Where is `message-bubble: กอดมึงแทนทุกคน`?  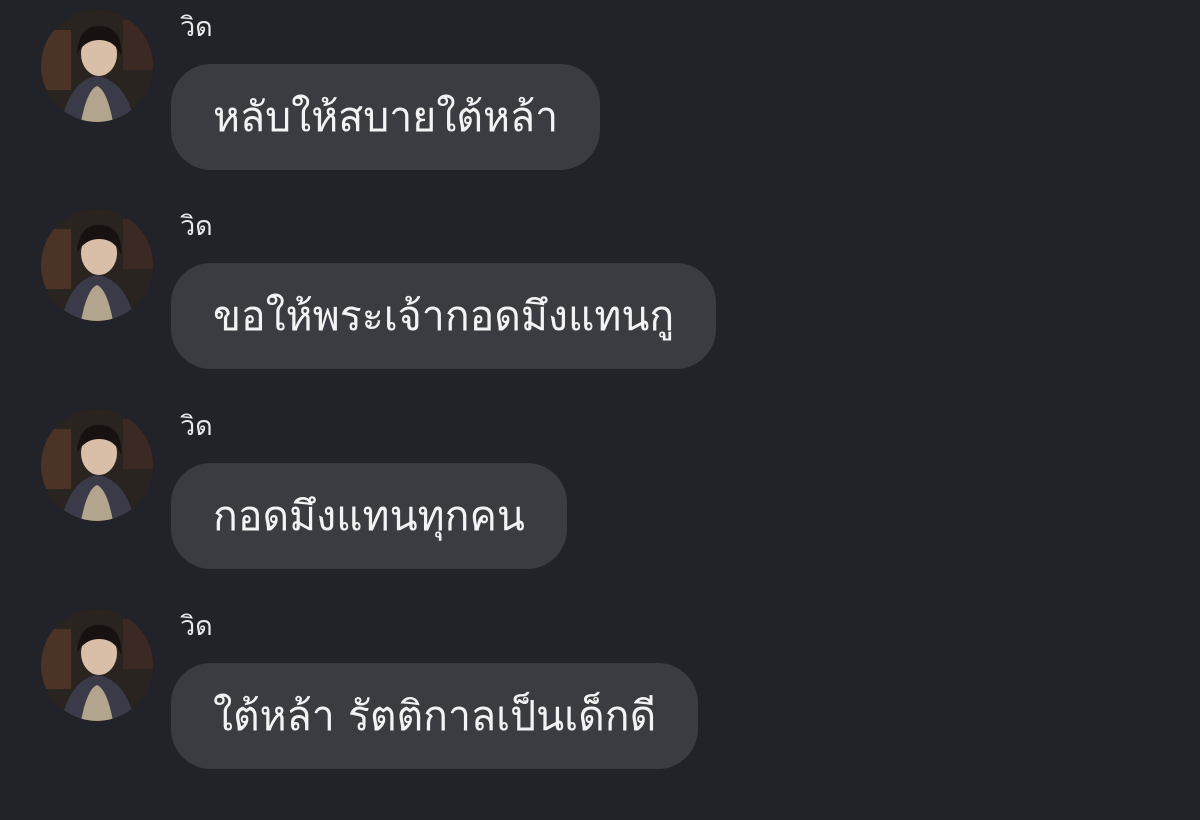
message-bubble: กอดมึงแทนทุกคน is located at coordinates (369, 516).